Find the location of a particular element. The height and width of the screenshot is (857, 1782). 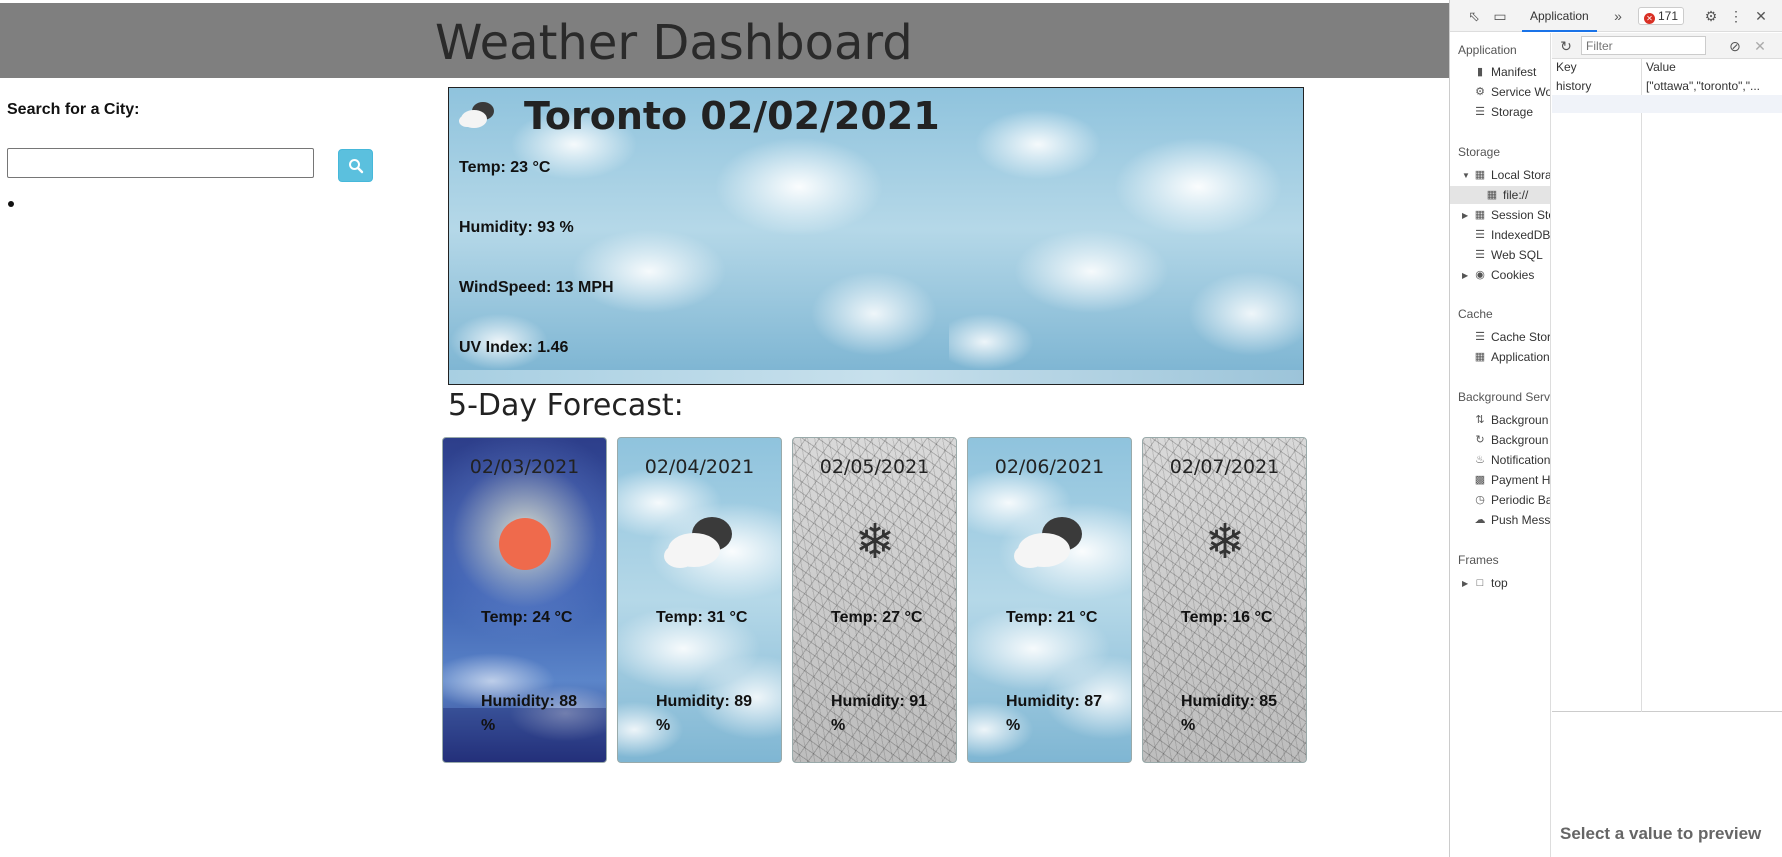

forecast-temp: Temp: 27 °C is located at coordinates (877, 617).